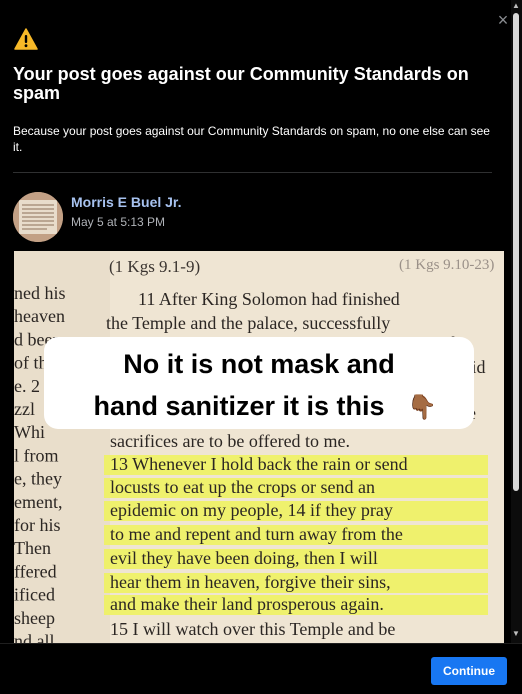 This screenshot has width=522, height=694. I want to click on continue-button: Continue, so click(469, 671).